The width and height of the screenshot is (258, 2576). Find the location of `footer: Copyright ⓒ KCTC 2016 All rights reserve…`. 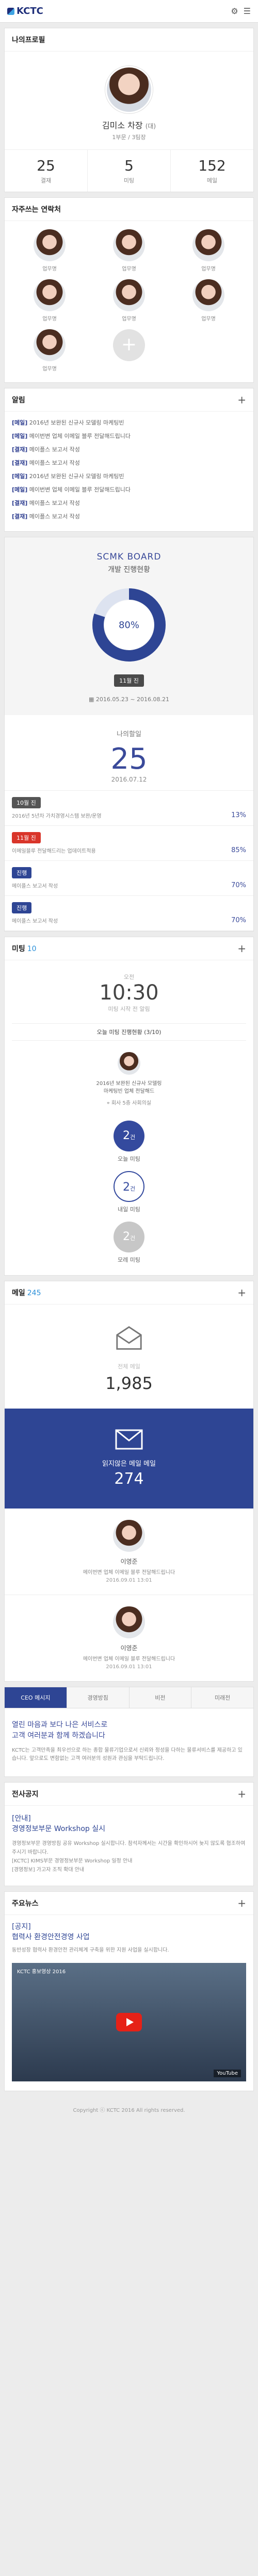

footer: Copyright ⓒ KCTC 2016 All rights reserve… is located at coordinates (129, 2111).